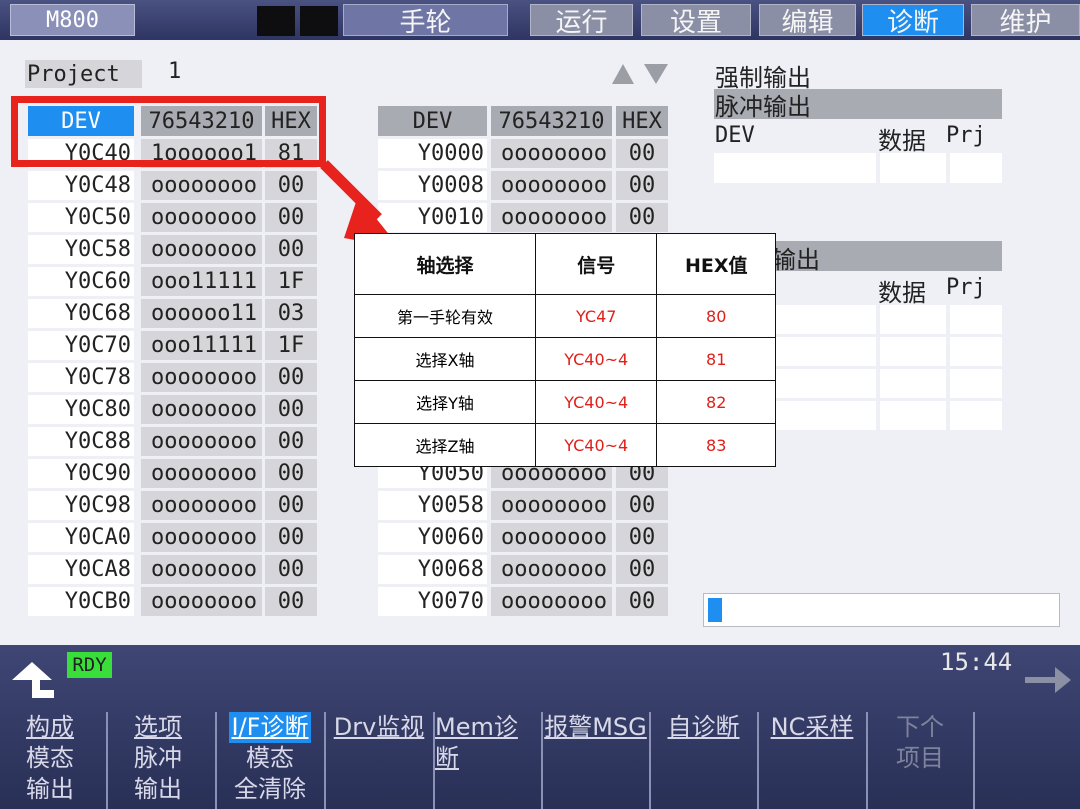 The image size is (1080, 809). I want to click on left-row-hex-cell: 03, so click(291, 313).